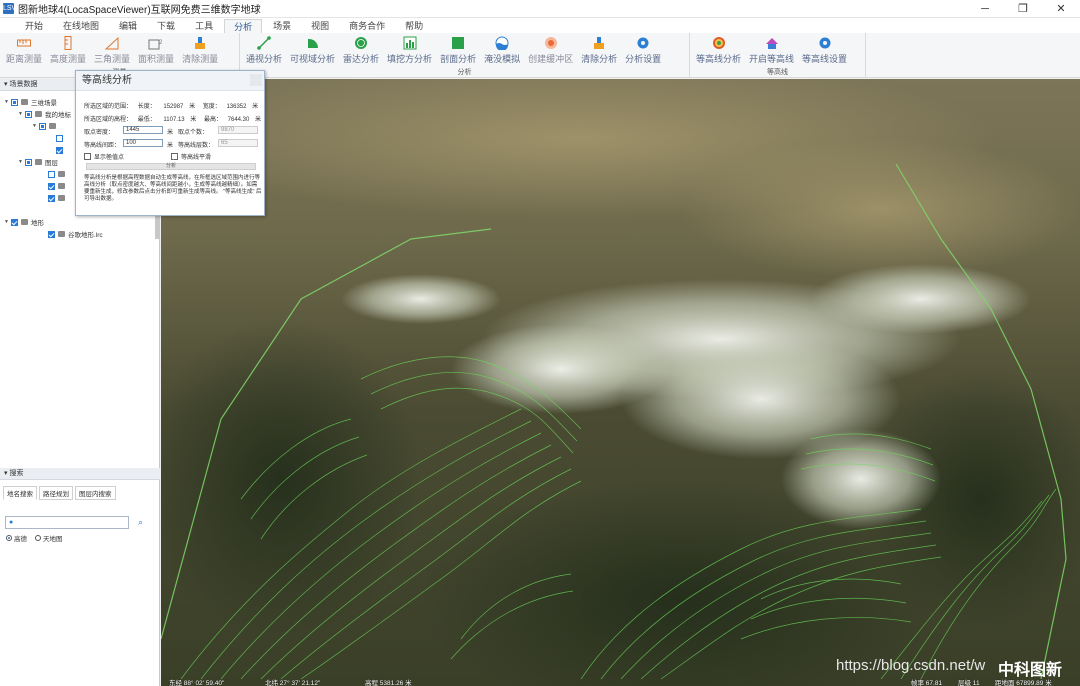 Image resolution: width=1080 pixels, height=686 pixels. I want to click on minimize-button: ─, so click(985, 9).